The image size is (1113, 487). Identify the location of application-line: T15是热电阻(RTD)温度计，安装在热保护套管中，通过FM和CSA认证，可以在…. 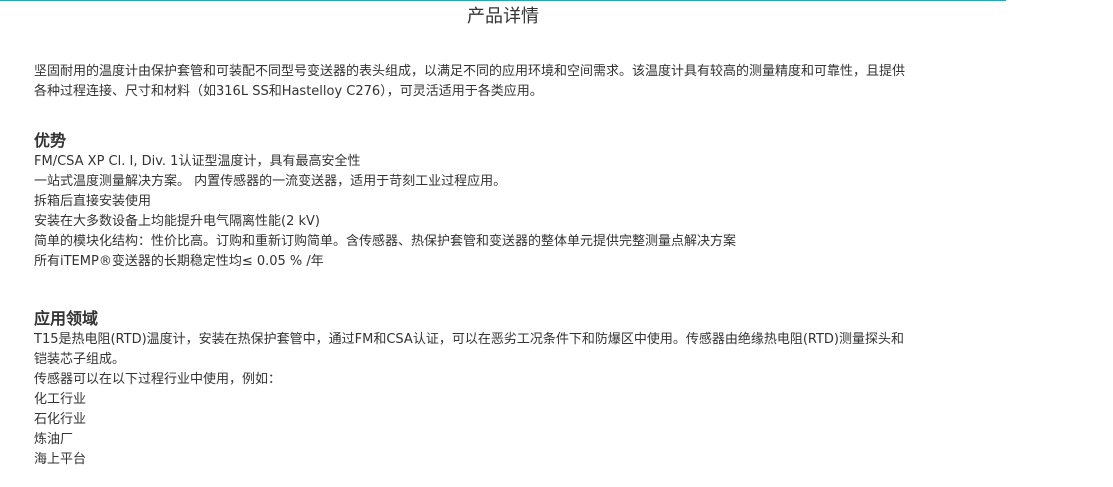
(469, 339).